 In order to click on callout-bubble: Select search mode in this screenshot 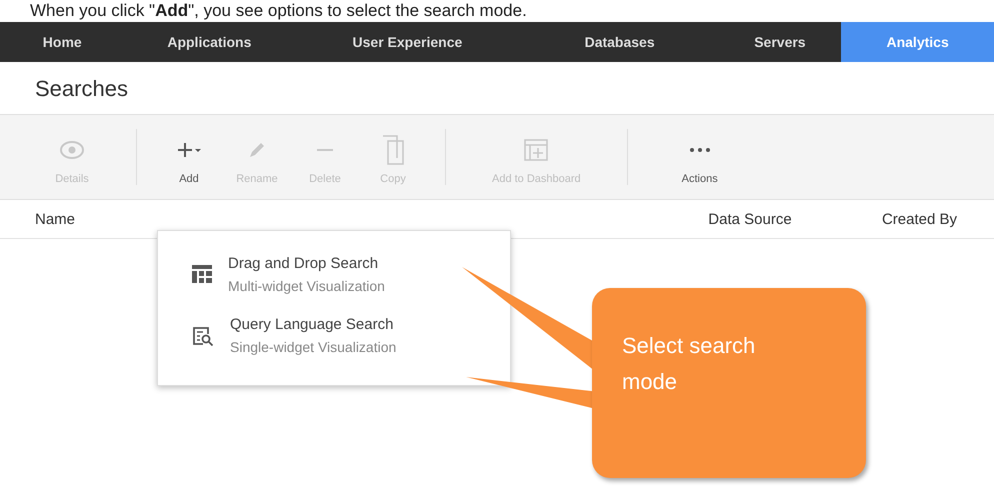, I will do `click(729, 383)`.